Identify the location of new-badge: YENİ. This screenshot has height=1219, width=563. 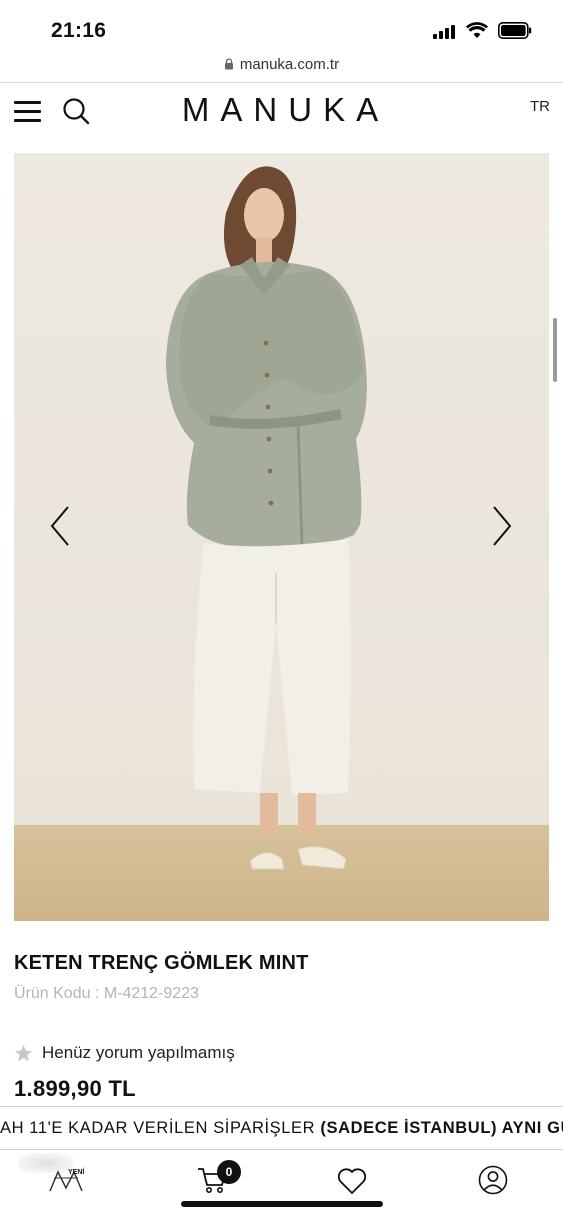
(76, 1172).